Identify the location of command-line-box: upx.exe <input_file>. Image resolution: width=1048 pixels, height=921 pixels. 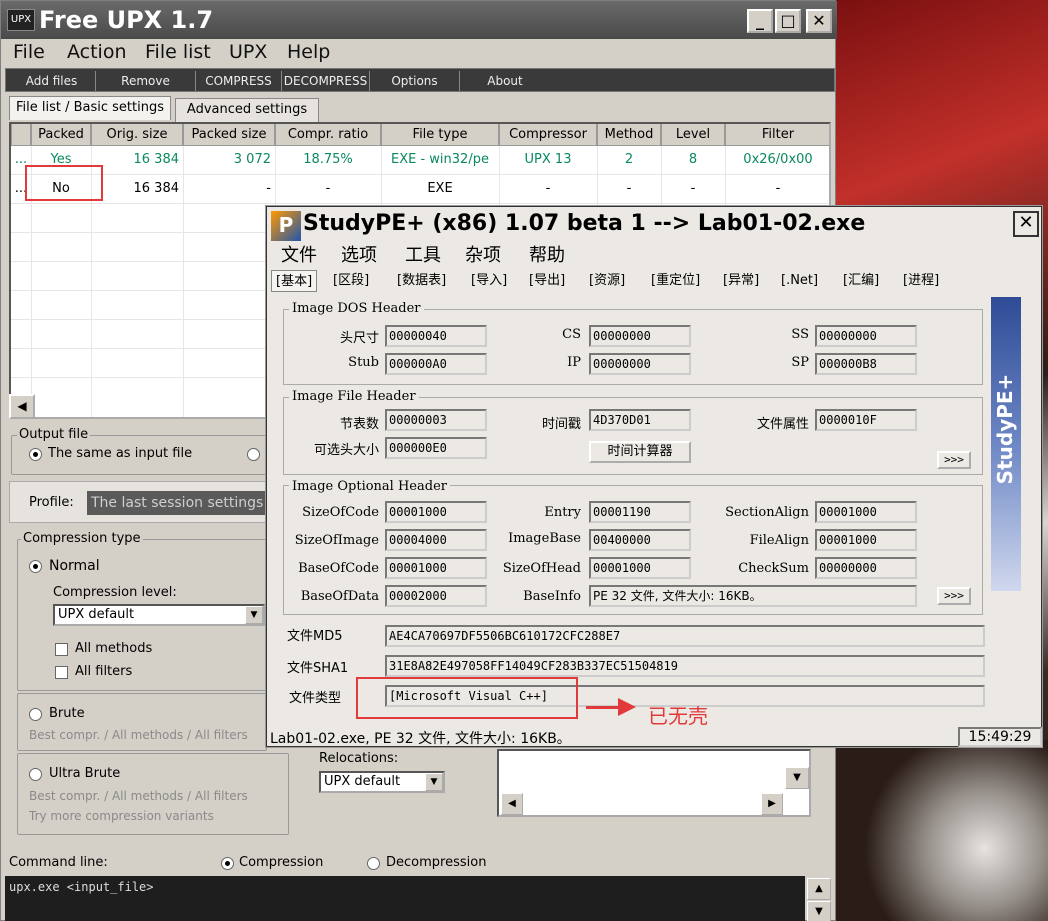
(405, 898).